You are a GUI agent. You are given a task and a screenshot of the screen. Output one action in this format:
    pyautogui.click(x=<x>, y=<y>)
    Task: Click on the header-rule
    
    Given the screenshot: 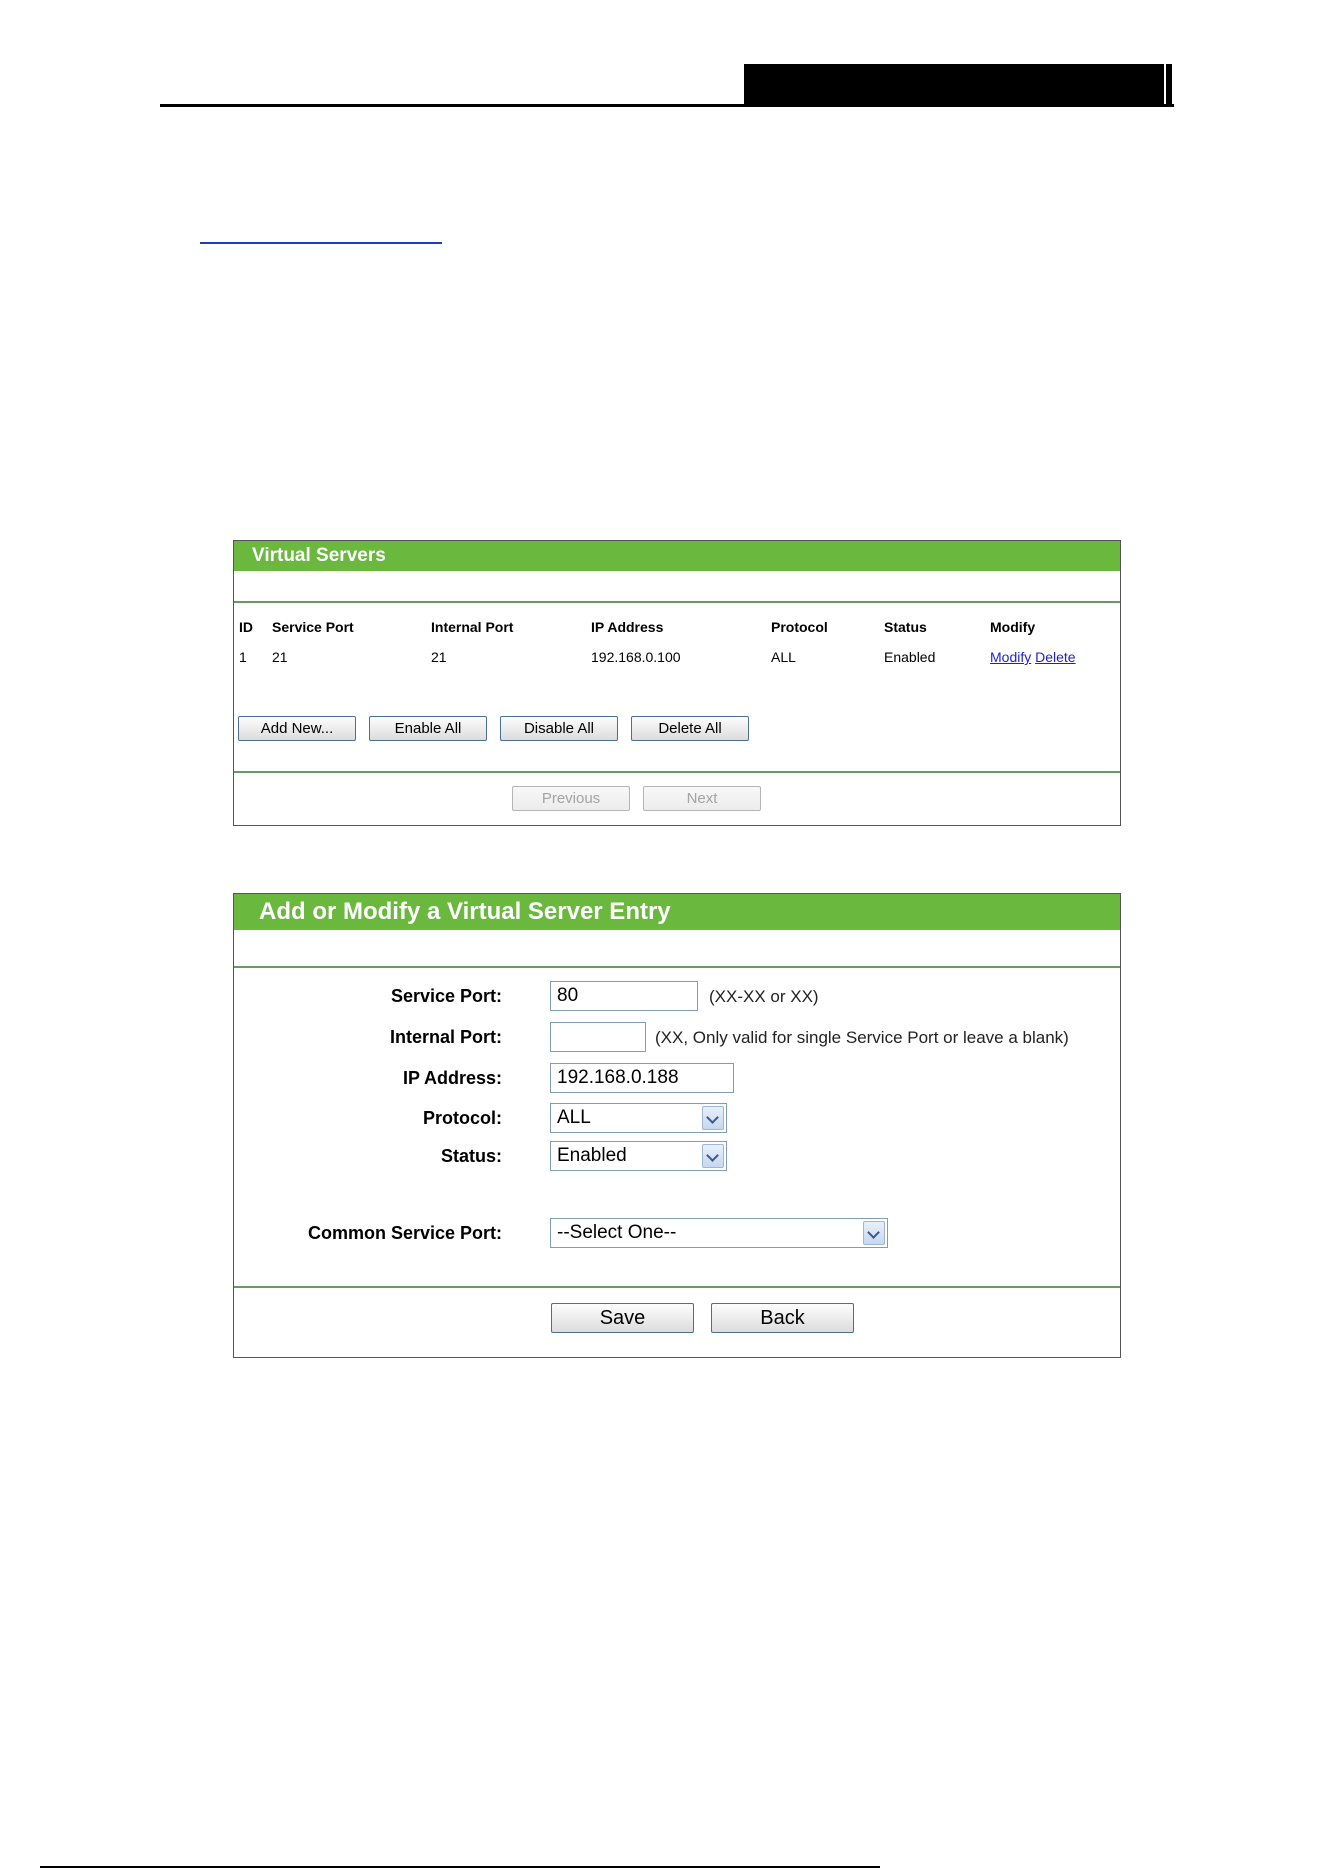 What is the action you would take?
    pyautogui.click(x=667, y=105)
    